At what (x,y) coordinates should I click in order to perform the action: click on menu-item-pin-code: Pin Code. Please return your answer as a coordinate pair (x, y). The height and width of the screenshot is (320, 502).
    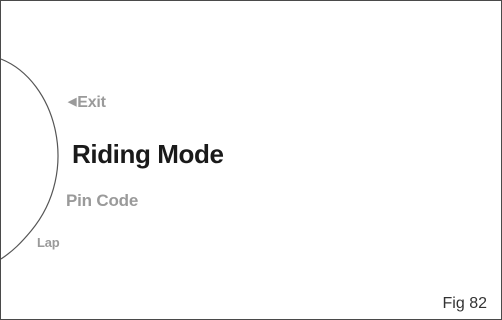
    Looking at the image, I should click on (102, 201).